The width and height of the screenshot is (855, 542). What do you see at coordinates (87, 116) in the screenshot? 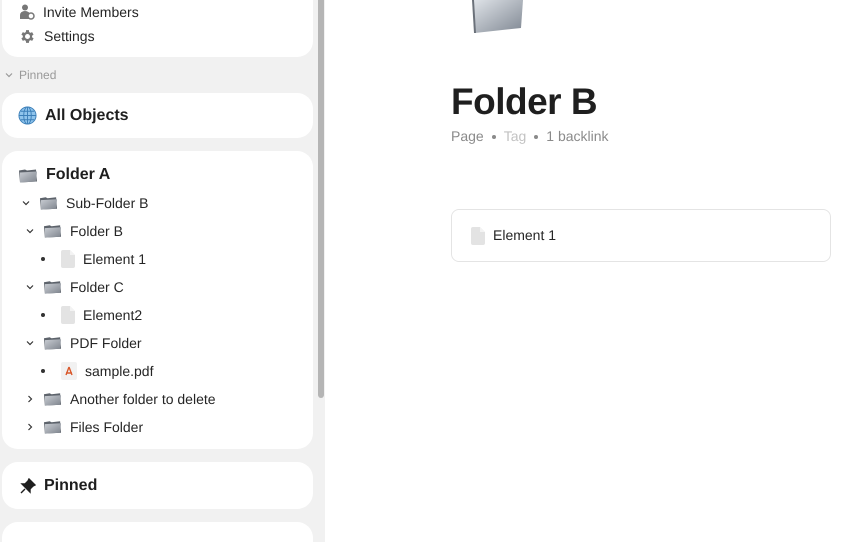
I see `card-title: All Objects` at bounding box center [87, 116].